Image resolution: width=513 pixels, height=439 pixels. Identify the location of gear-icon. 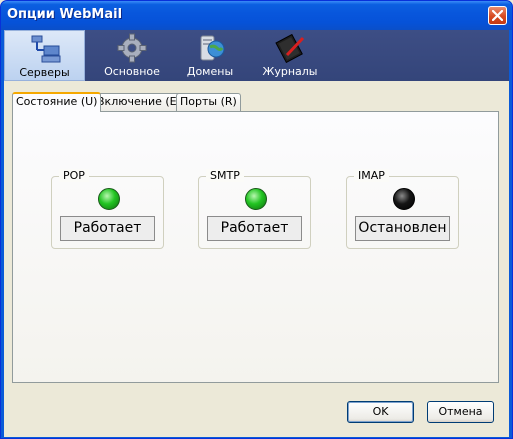
(132, 48).